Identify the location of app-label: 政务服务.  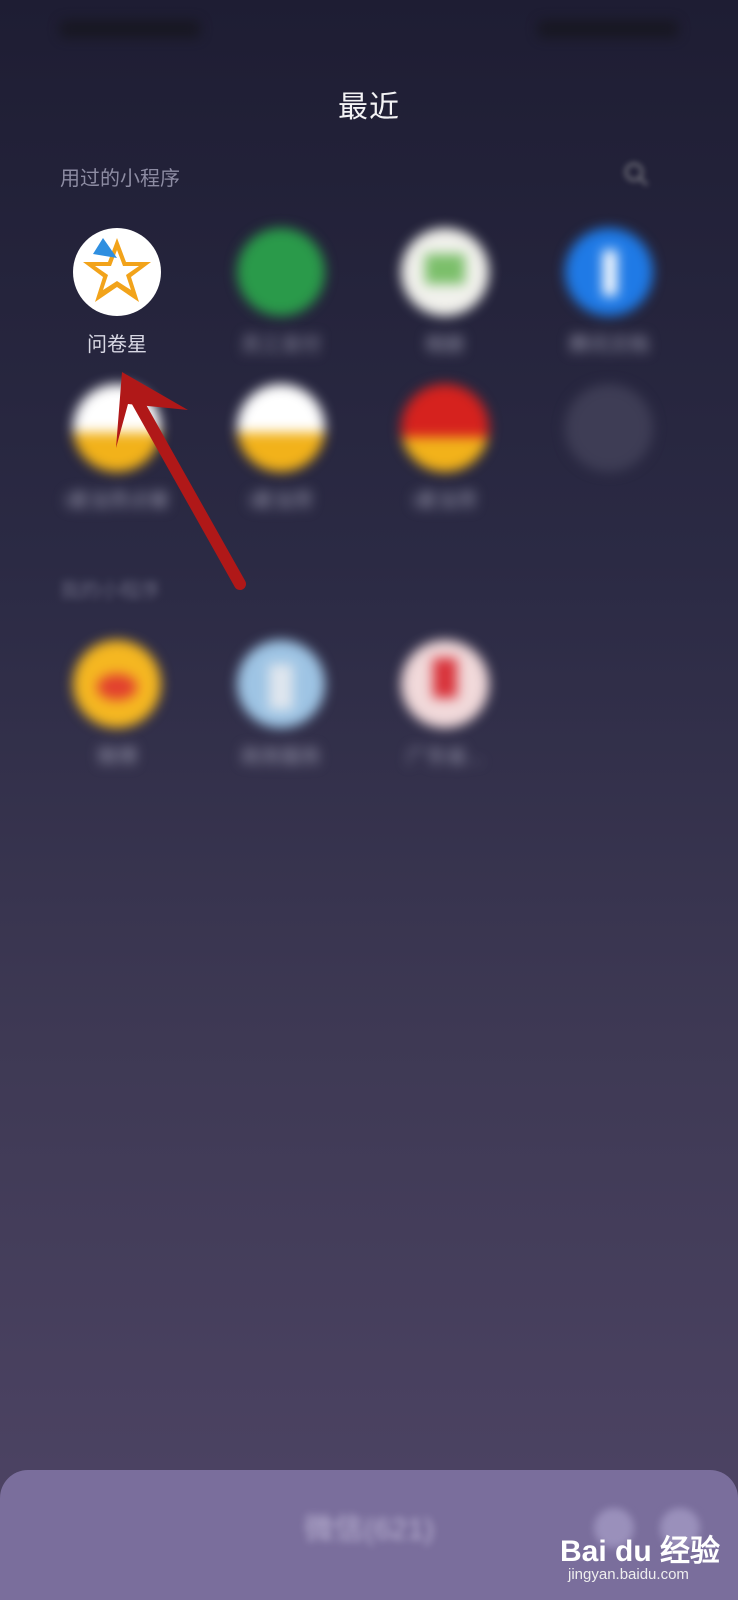
(281, 757).